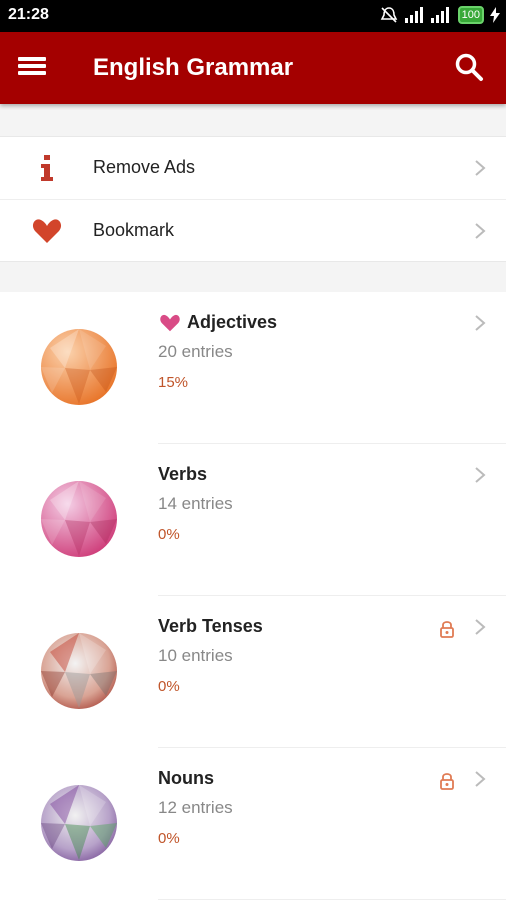  I want to click on lesson-title: Adjectives, so click(232, 322).